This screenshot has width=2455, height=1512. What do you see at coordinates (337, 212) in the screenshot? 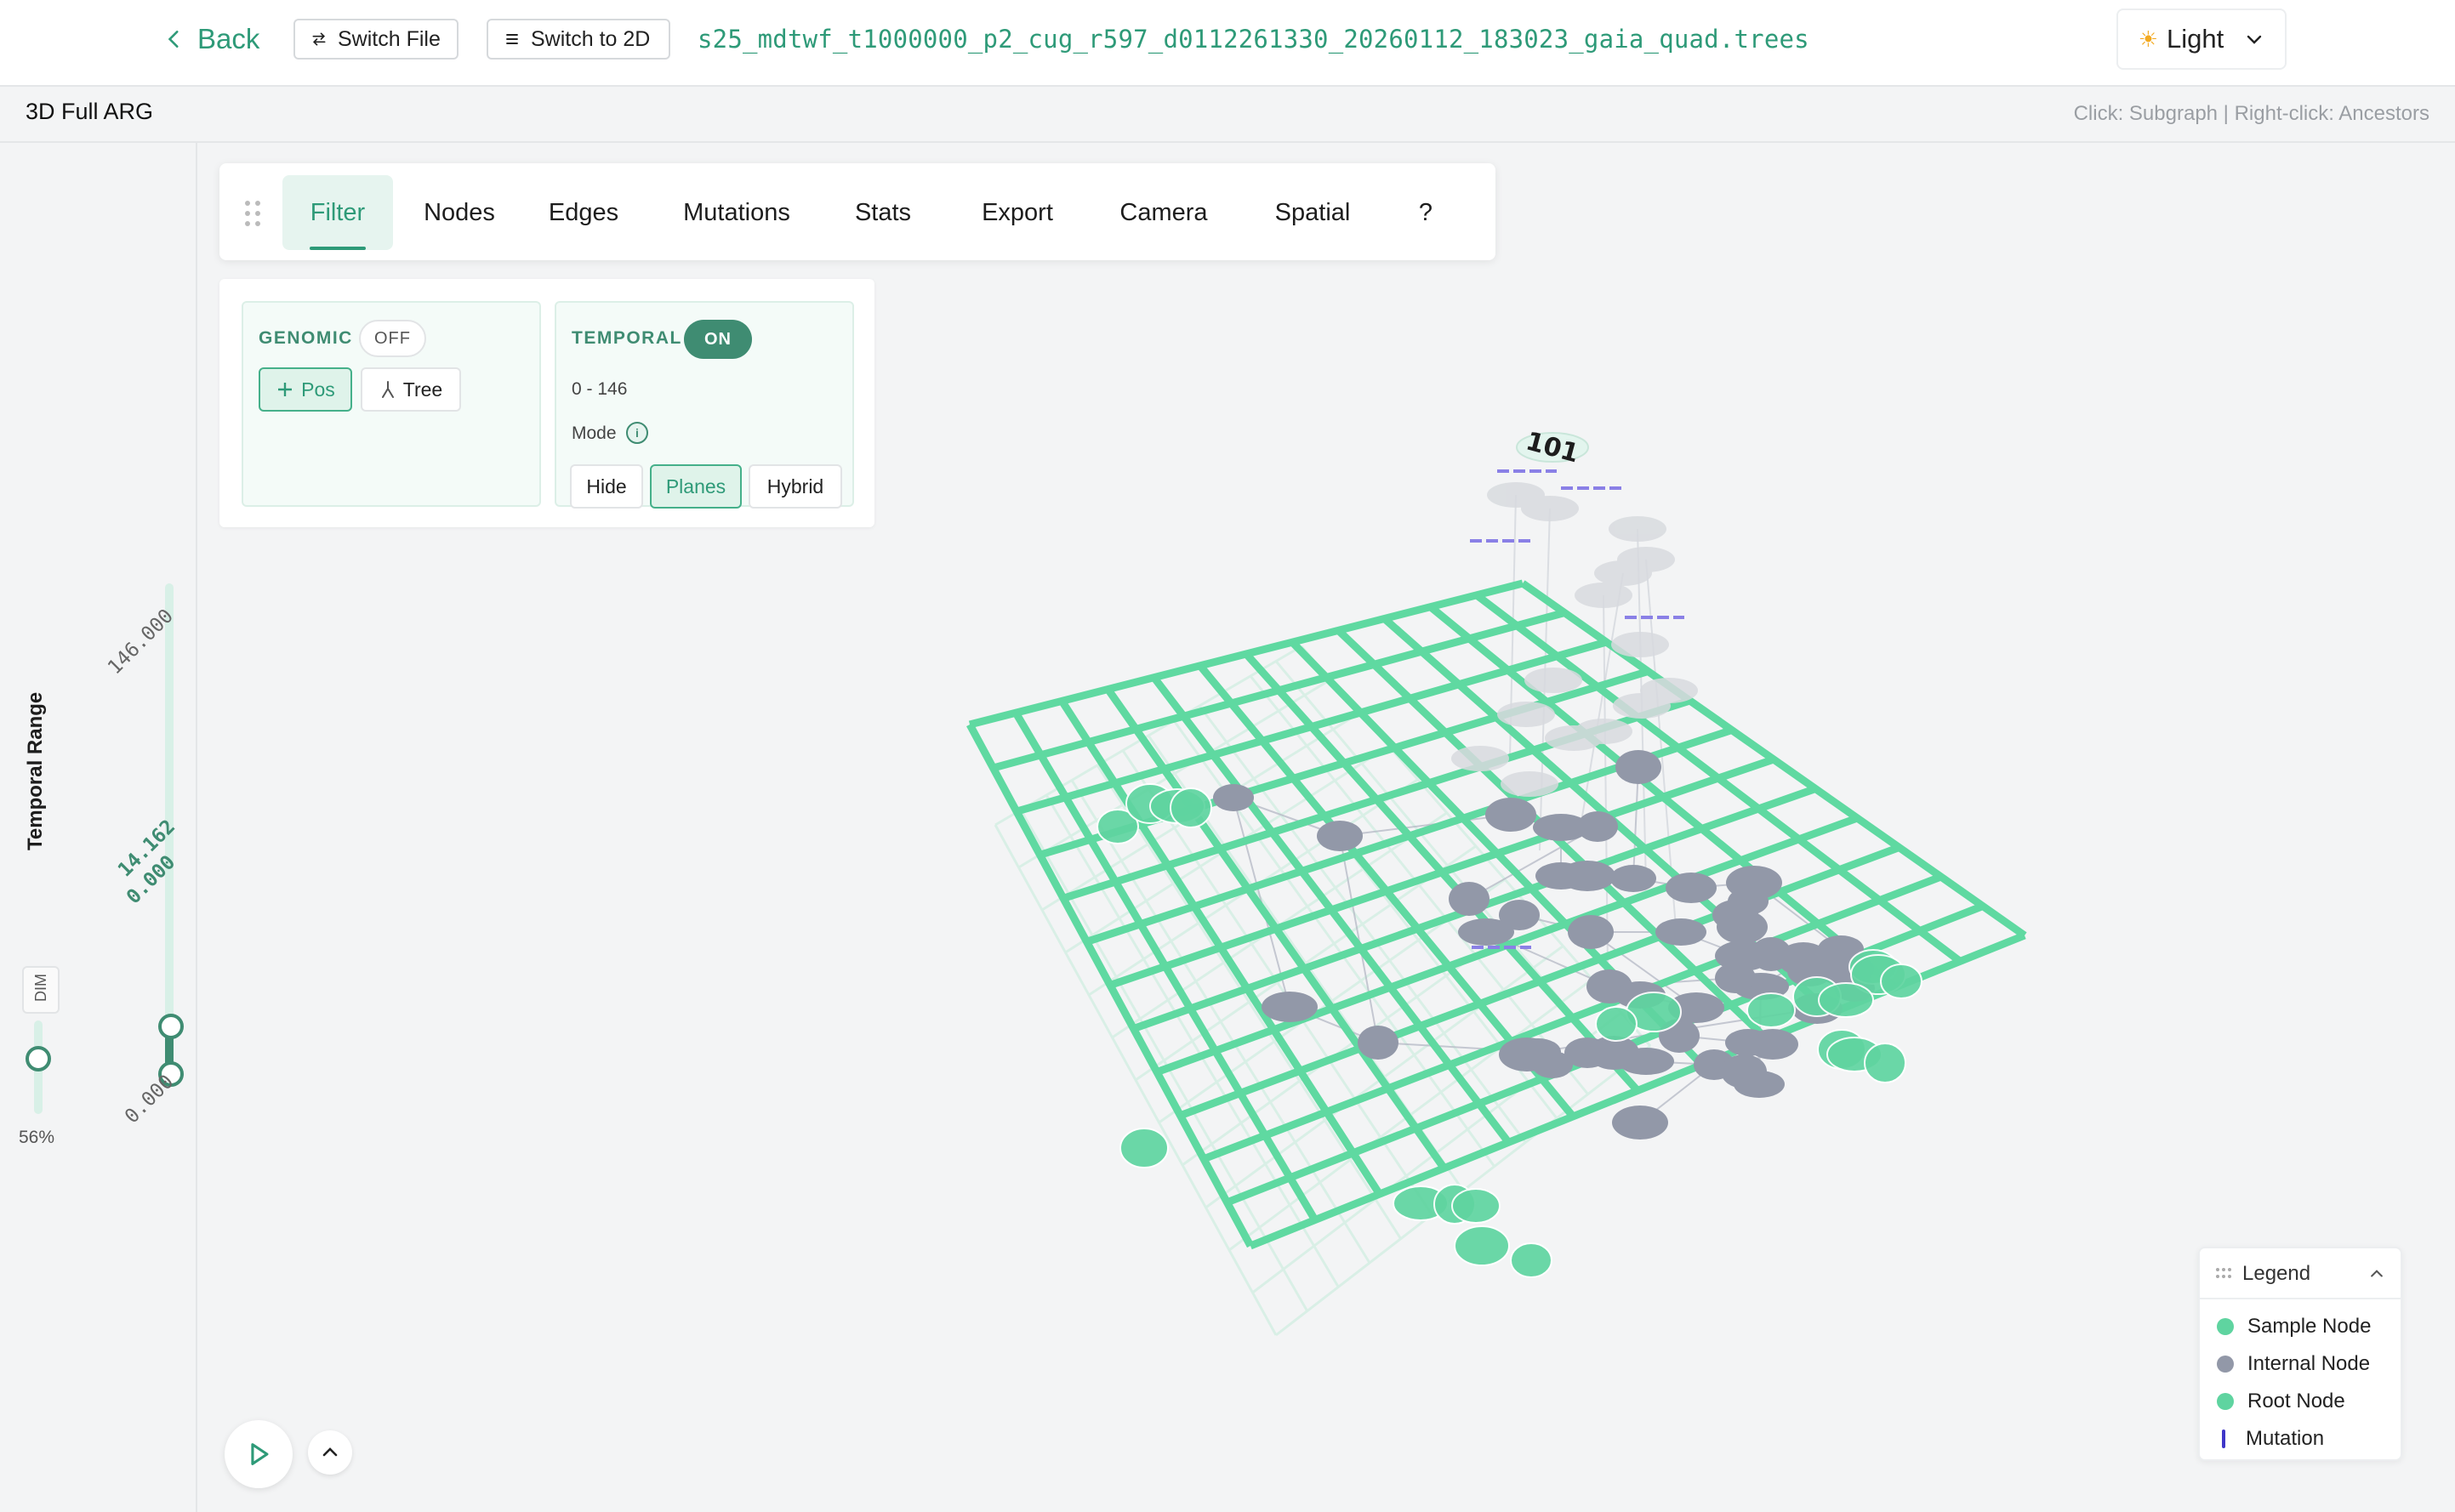
I see `tab-filter: Filter` at bounding box center [337, 212].